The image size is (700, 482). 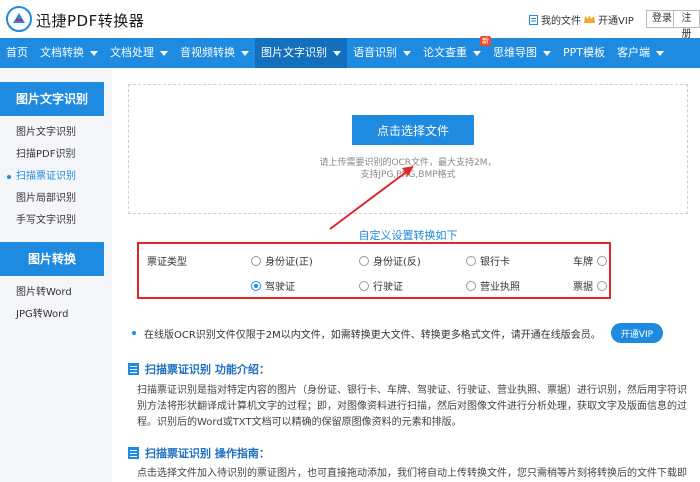 What do you see at coordinates (280, 287) in the screenshot?
I see `ticket-type-option-label: 驾驶证` at bounding box center [280, 287].